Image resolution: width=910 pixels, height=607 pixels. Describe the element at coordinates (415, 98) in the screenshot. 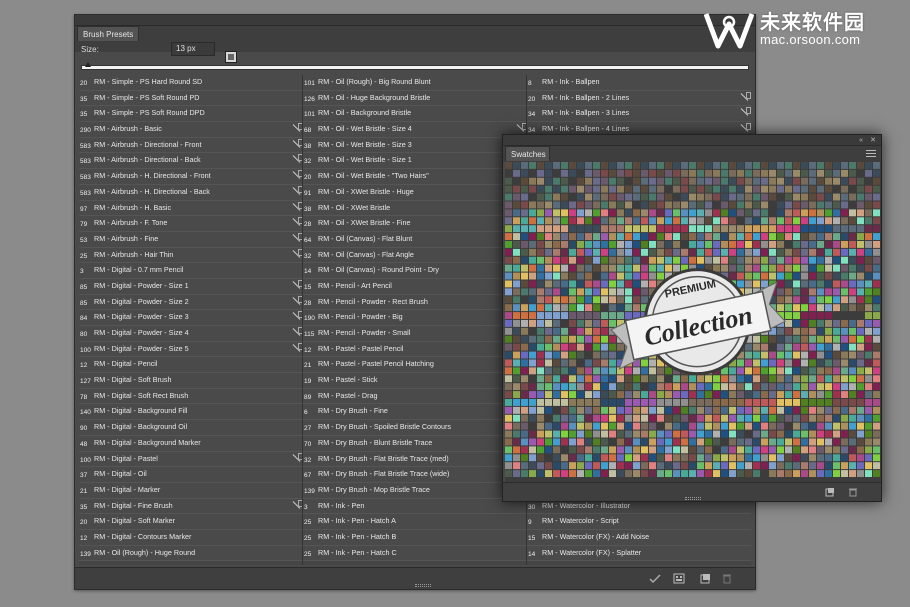

I see `brush-preset-row: 126 RM - Oil - Huge Background Bristle` at that location.